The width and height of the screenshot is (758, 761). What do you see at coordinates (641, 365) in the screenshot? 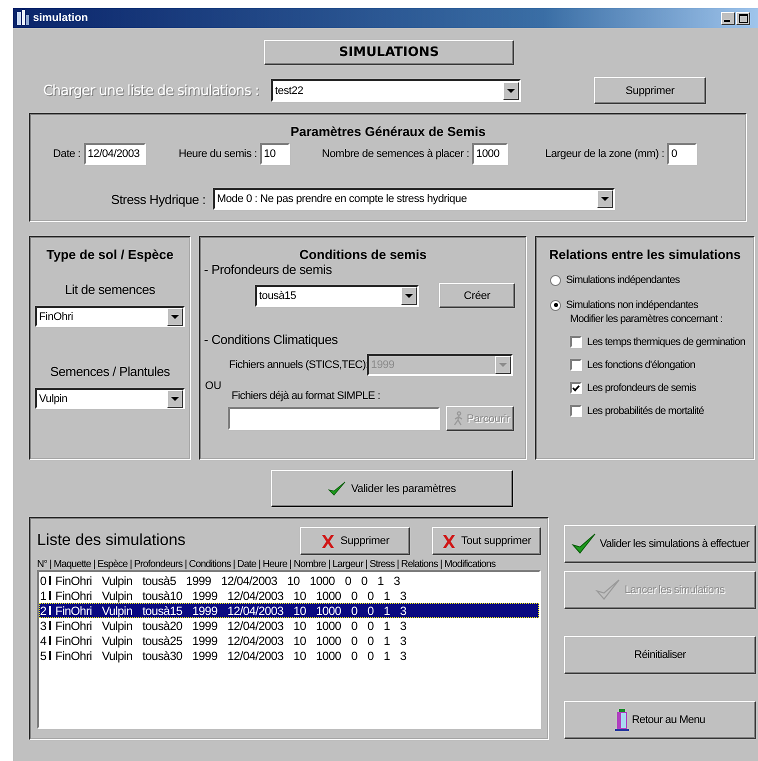
I see `checkbox-label: Les fonctions d'élongation` at bounding box center [641, 365].